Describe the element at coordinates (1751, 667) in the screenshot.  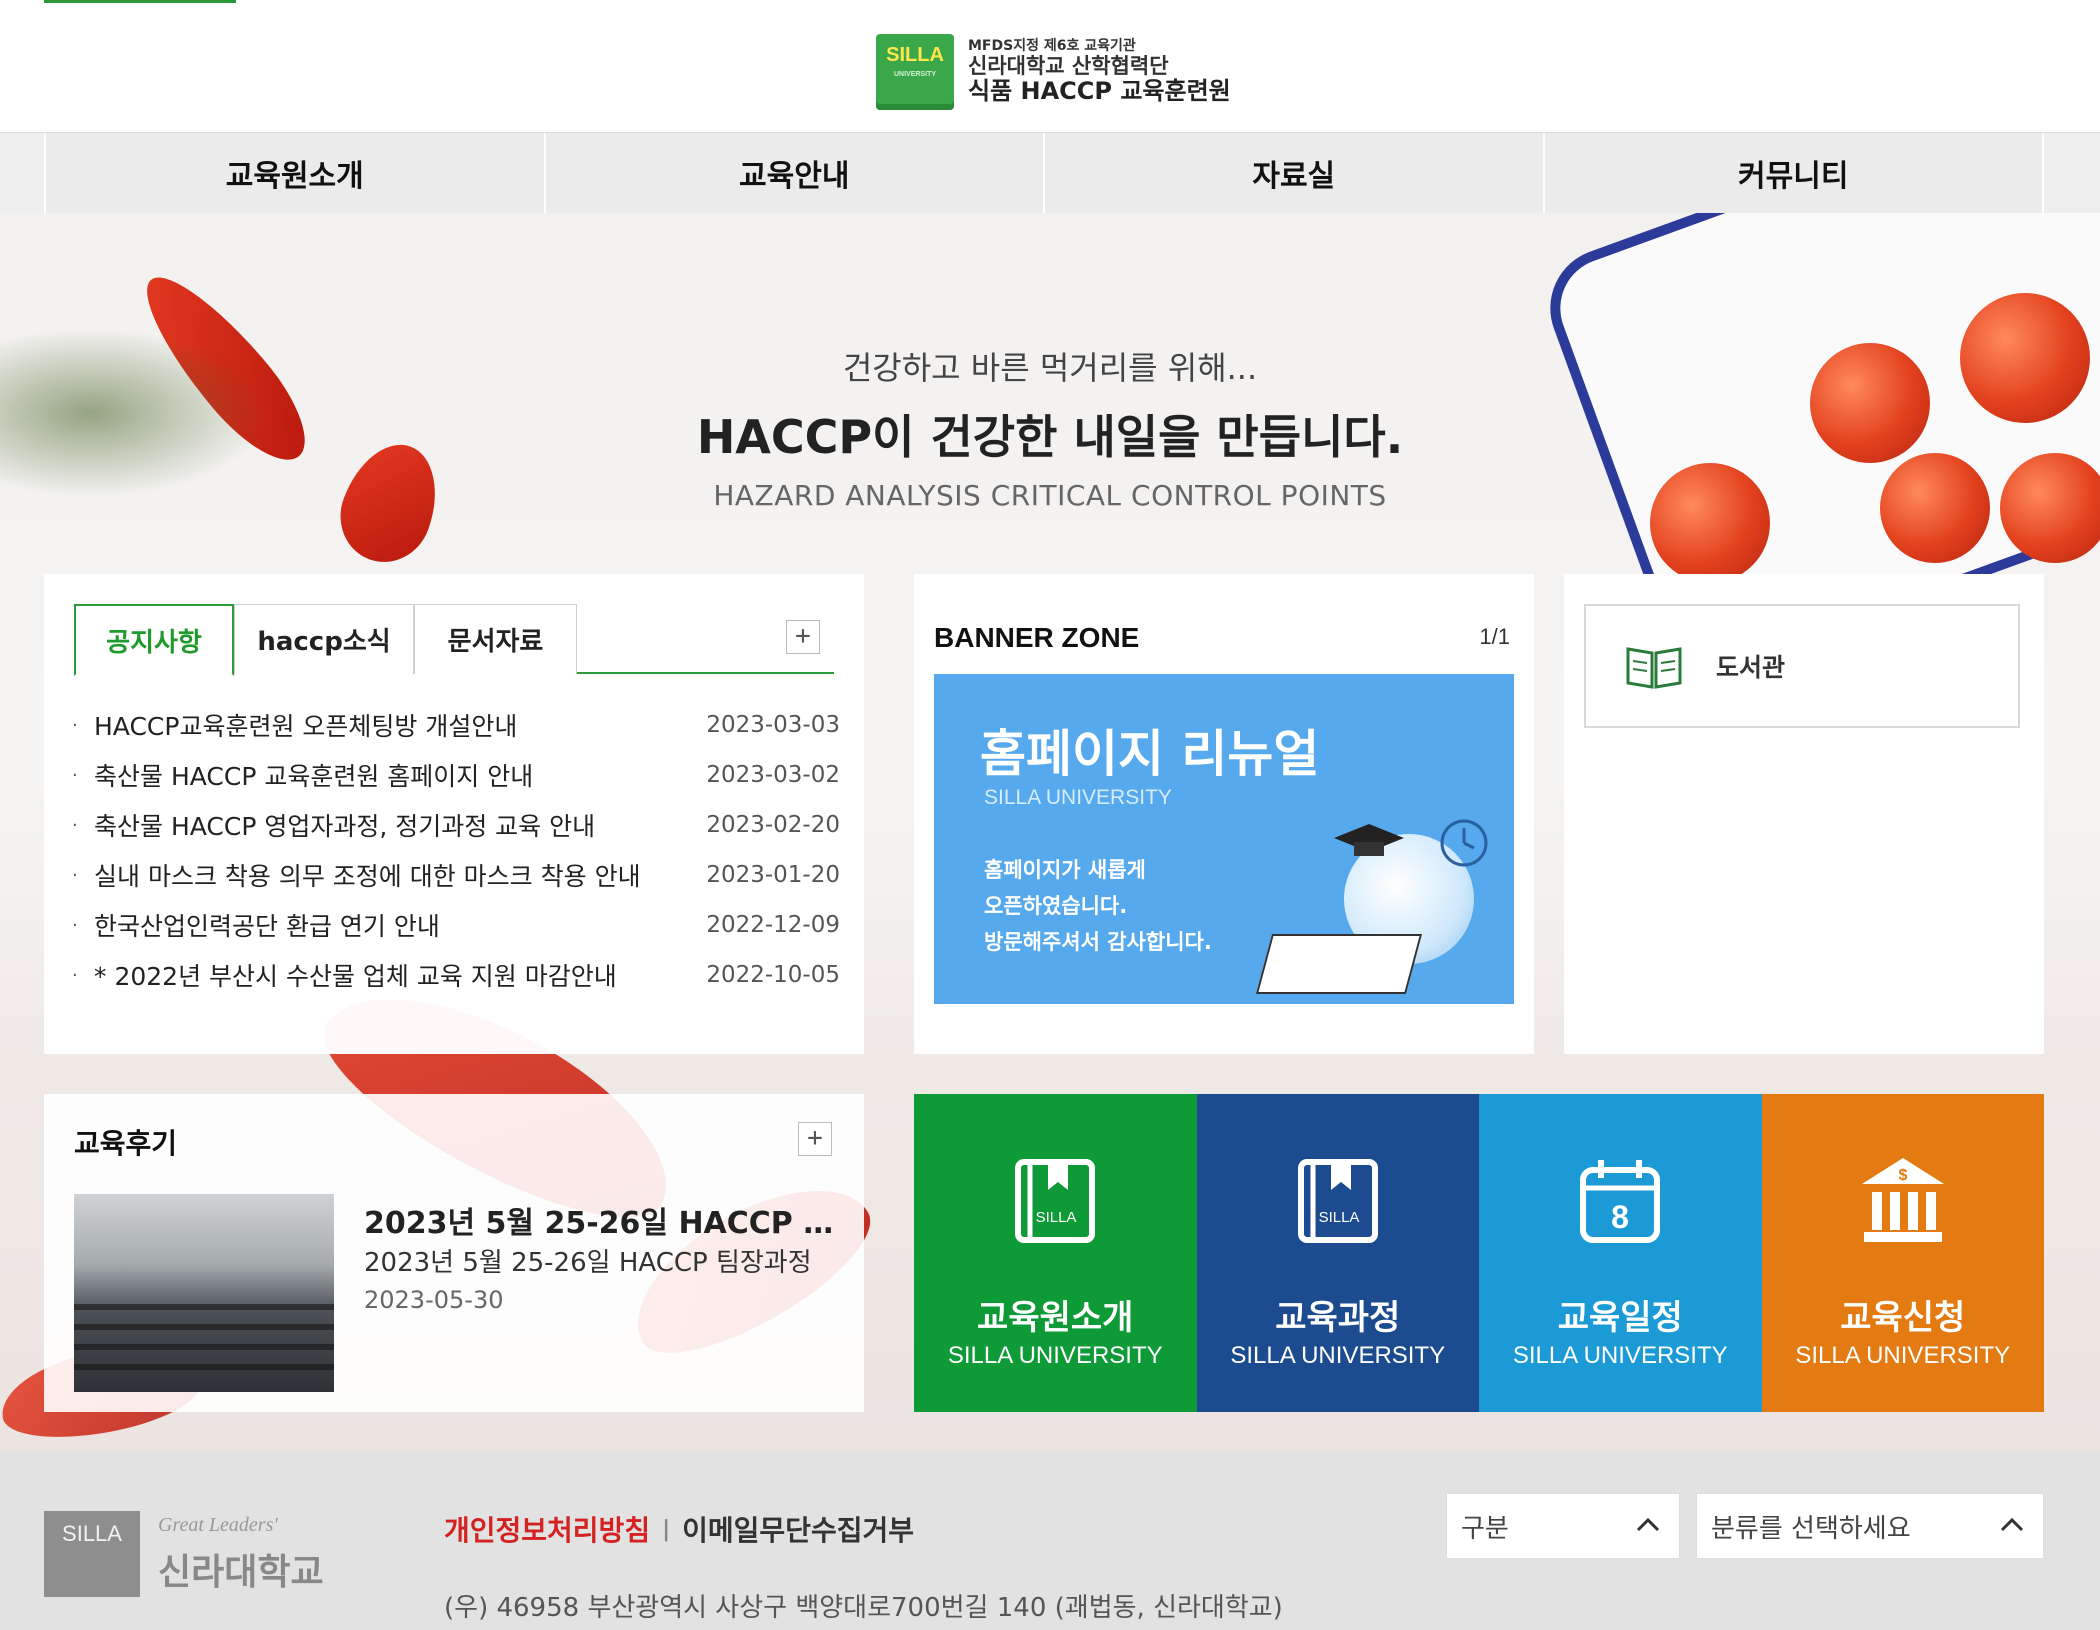
I see `library-label: 도서관` at that location.